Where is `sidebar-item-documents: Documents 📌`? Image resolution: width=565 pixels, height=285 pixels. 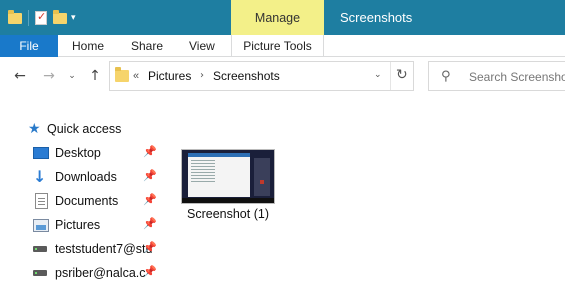 sidebar-item-documents: Documents 📌 is located at coordinates (82, 201).